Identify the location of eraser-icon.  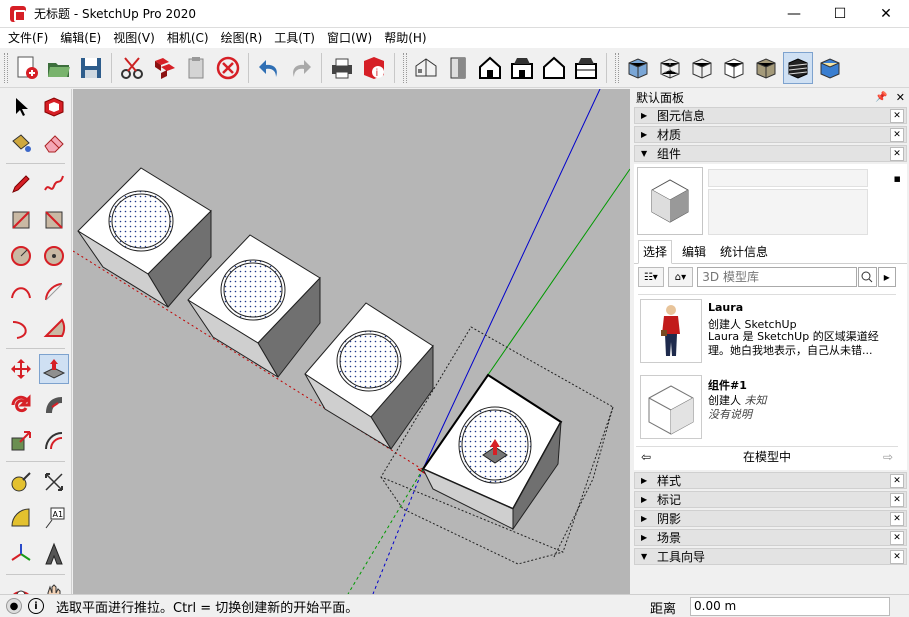
(55, 143).